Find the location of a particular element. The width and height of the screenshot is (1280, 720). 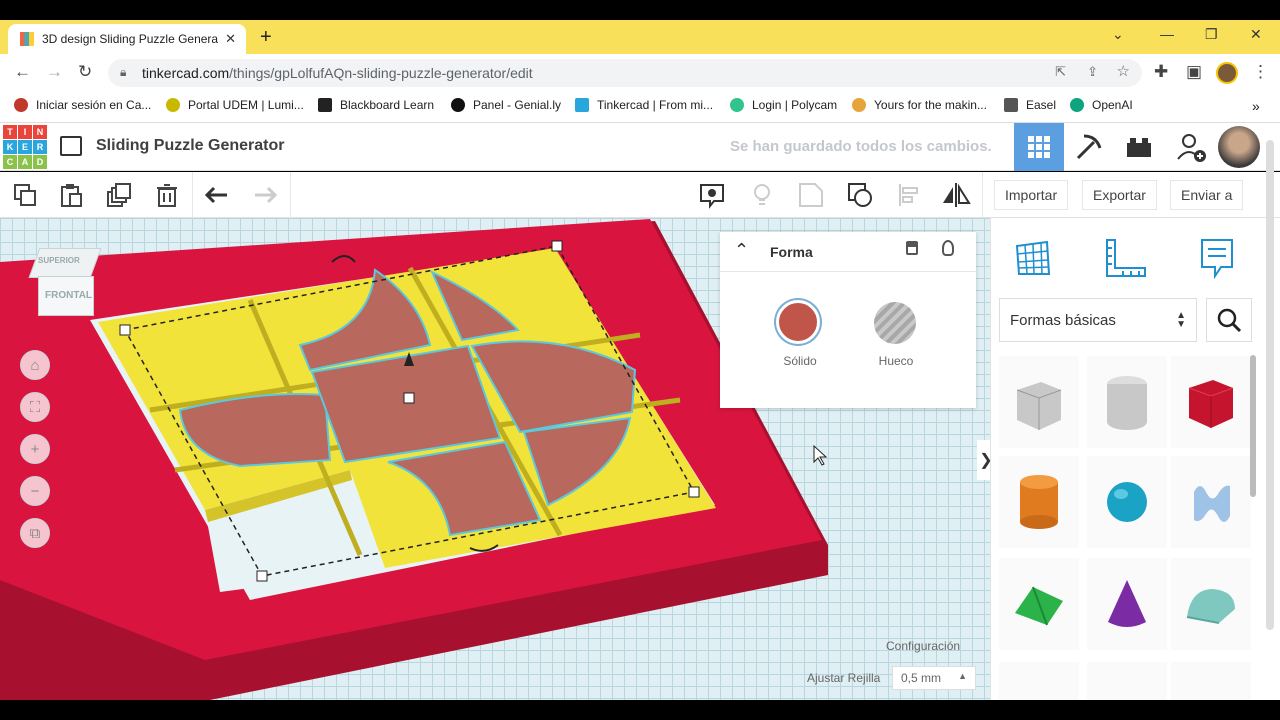

minecraft-view-button is located at coordinates (1089, 147).